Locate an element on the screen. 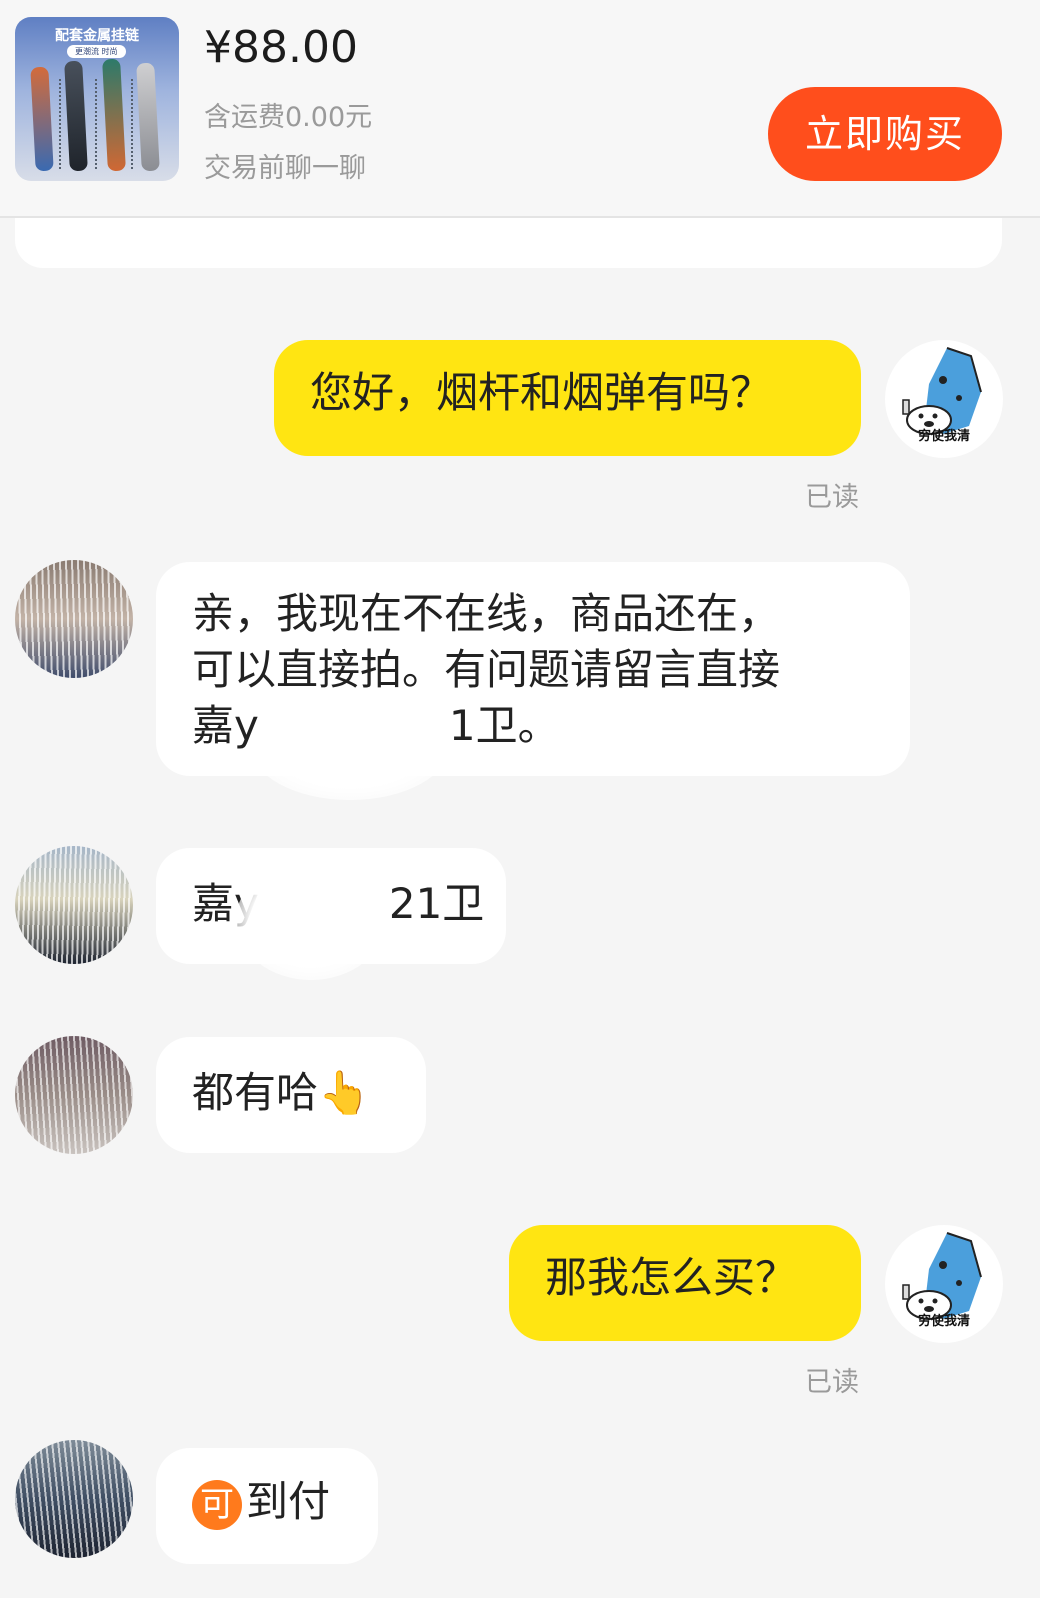  message-bubble-outgoing: 您好，烟杆和烟弹有吗？ is located at coordinates (567, 398).